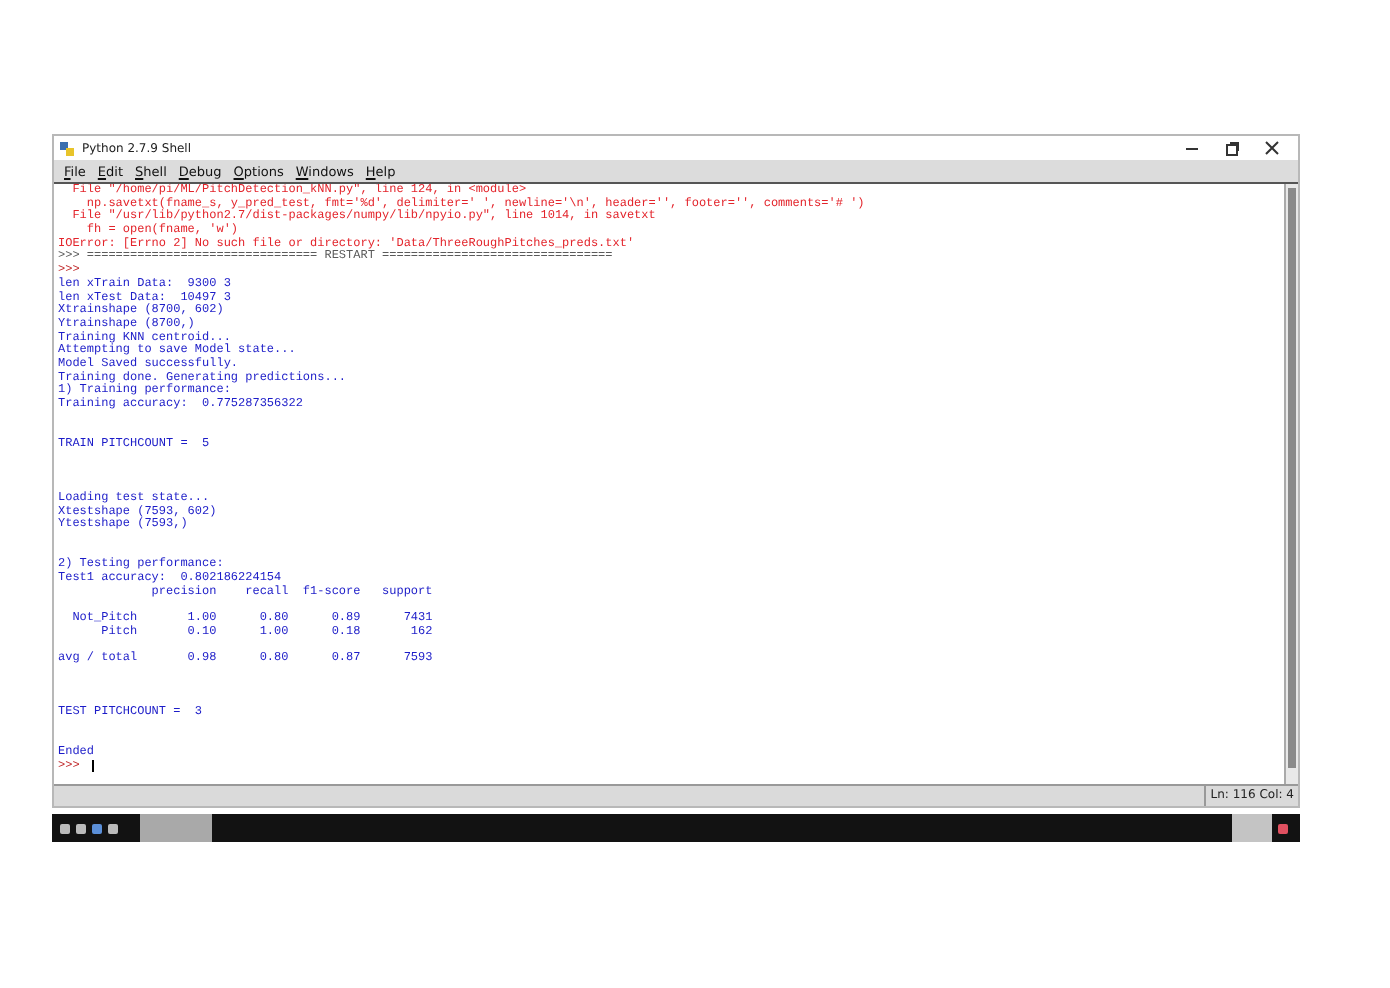 This screenshot has height=988, width=1390. What do you see at coordinates (1232, 148) in the screenshot?
I see `restore-icon` at bounding box center [1232, 148].